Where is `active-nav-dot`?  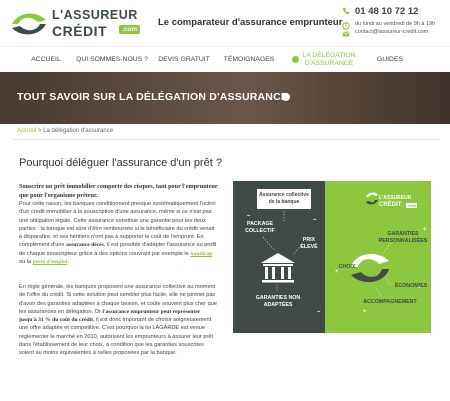 active-nav-dot is located at coordinates (295, 59).